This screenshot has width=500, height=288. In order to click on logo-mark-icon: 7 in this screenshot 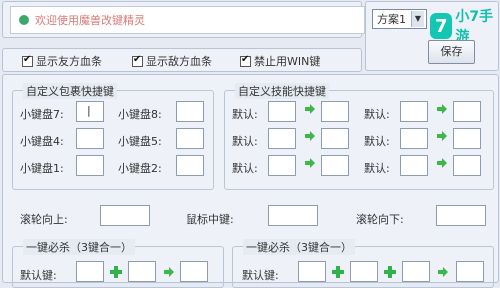, I will do `click(441, 26)`.